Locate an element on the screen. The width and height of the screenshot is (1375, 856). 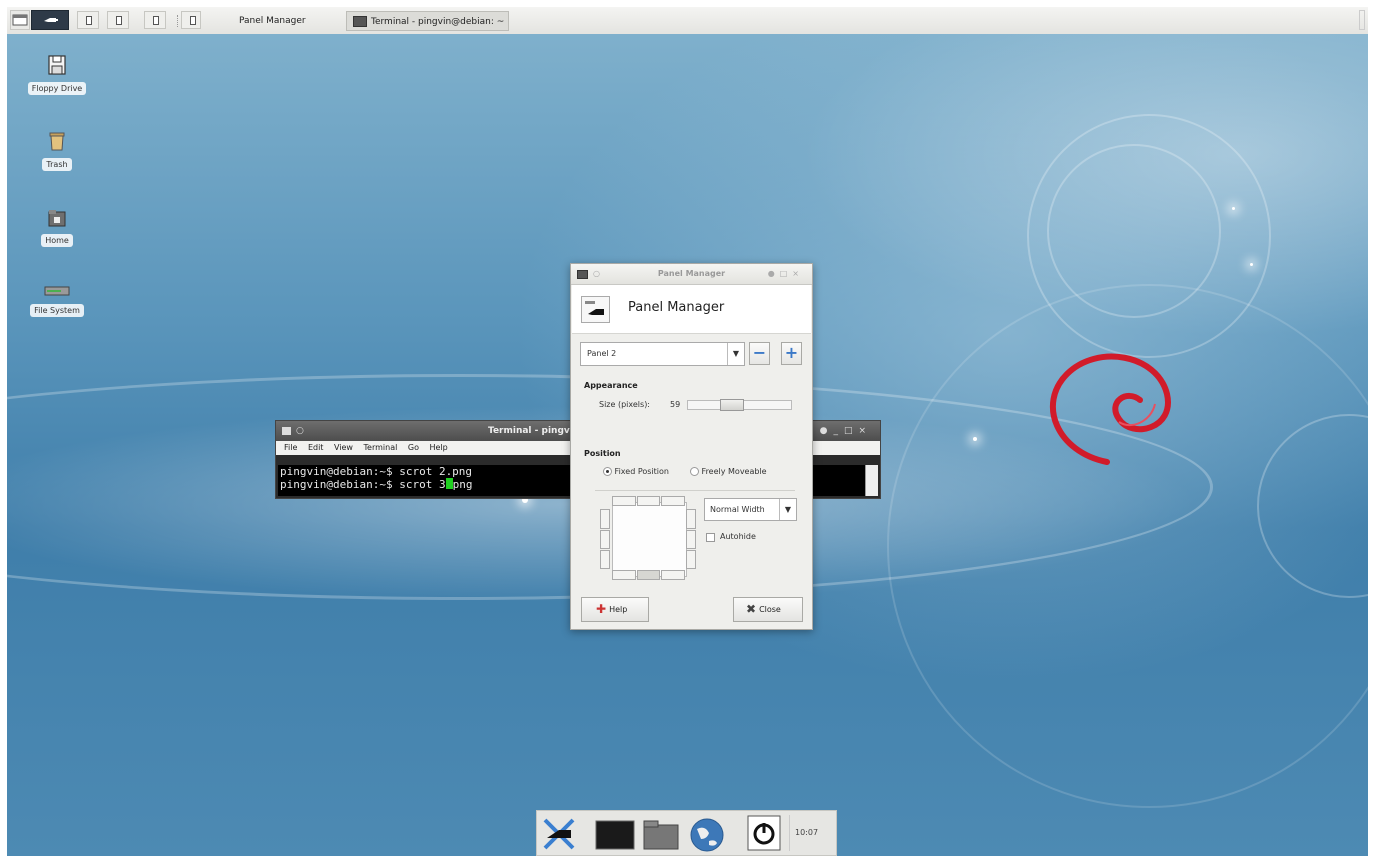
workspace-2-button is located at coordinates (118, 20).